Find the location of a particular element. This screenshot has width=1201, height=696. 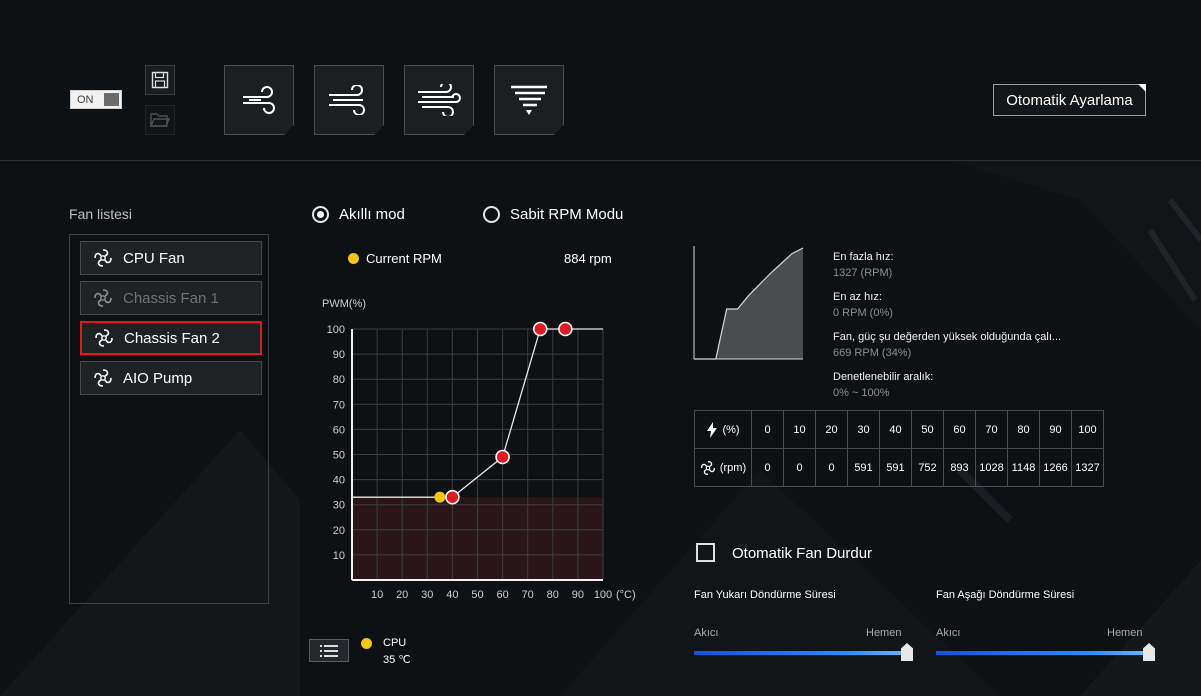

x-tick-label: 90 is located at coordinates (578, 595).